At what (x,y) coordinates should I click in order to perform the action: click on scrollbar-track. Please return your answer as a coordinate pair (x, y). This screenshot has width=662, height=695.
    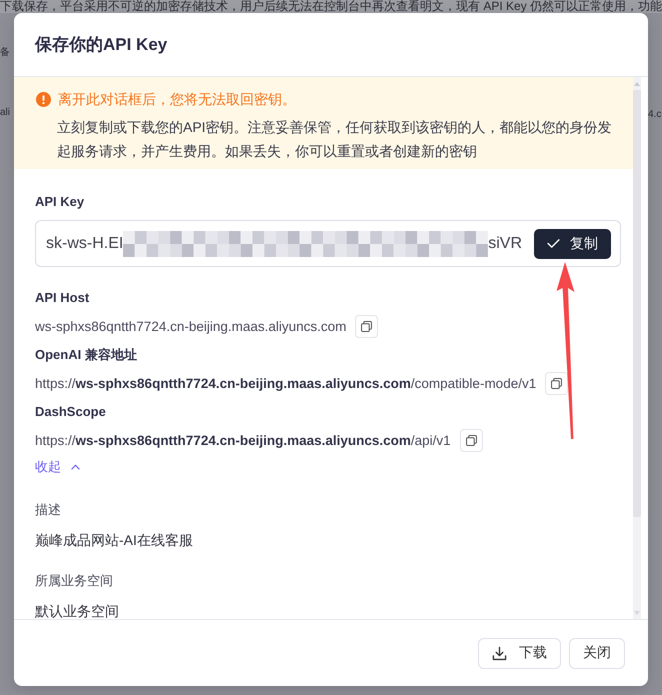
    Looking at the image, I should click on (637, 348).